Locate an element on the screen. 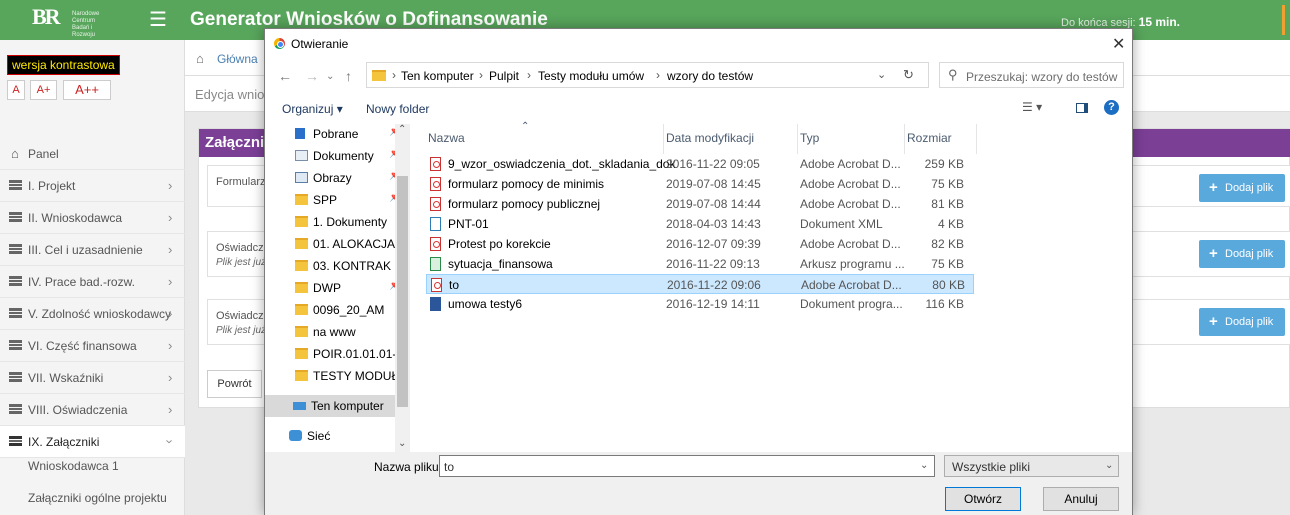 This screenshot has height=515, width=1290. sidebar-item-wnioskodawca: II. Wnioskodawca › is located at coordinates (92, 218).